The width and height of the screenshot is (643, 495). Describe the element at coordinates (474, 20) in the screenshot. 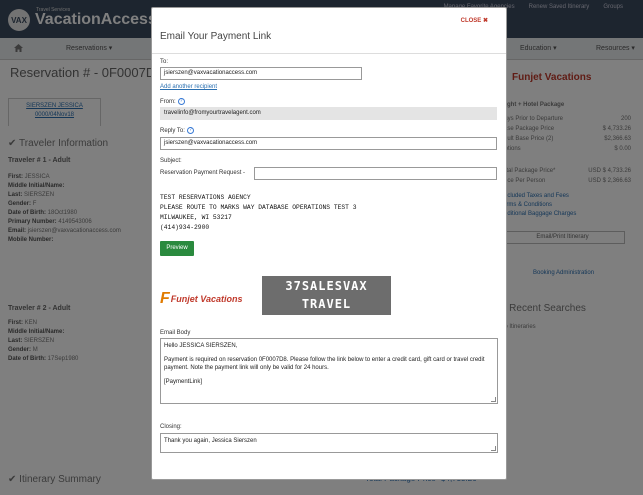

I see `close-button: CLOSE ✖` at that location.